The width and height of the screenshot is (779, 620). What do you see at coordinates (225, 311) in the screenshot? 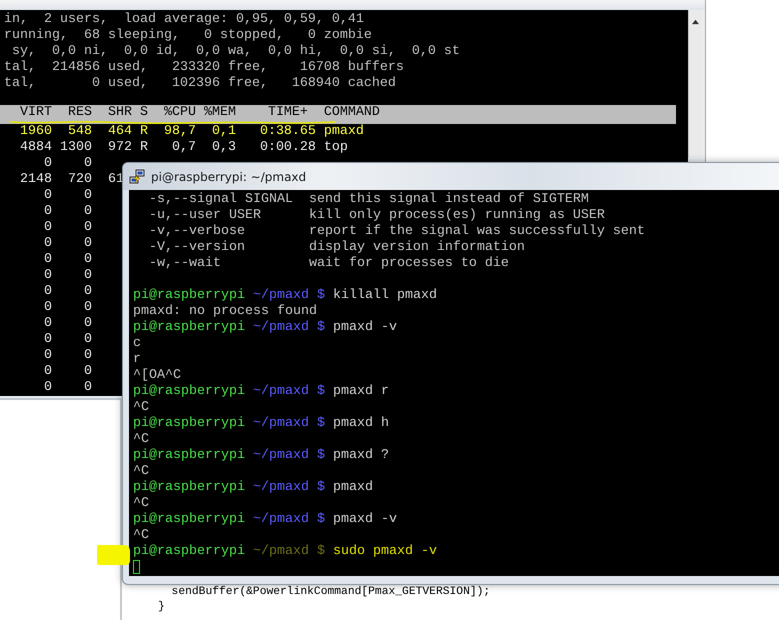
I see `terminal-line: pmaxd: no process found` at bounding box center [225, 311].